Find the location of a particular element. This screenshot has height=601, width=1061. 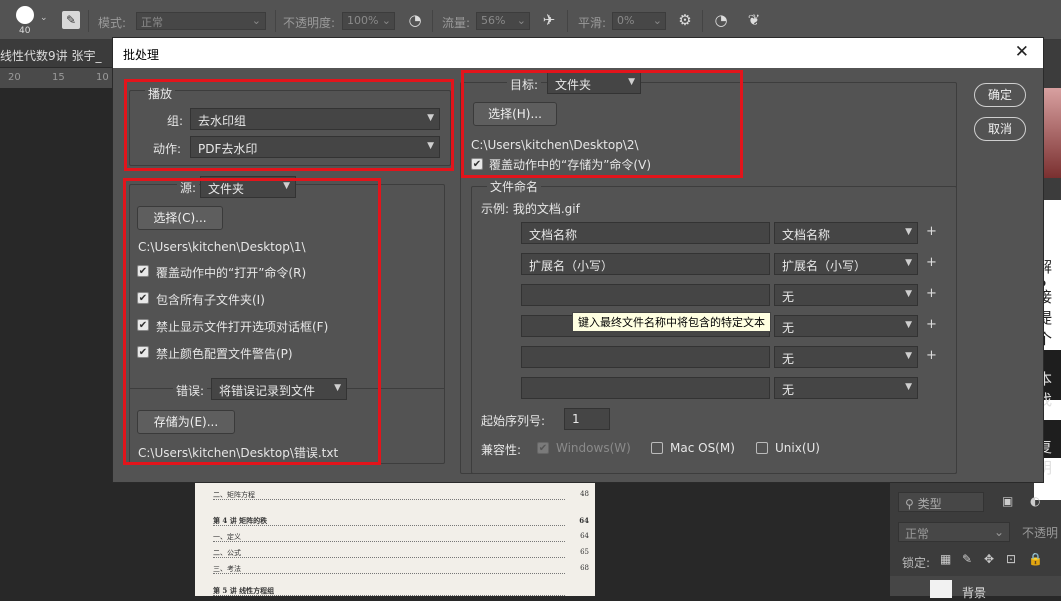

lock-pixels-icon: ▦ is located at coordinates (945, 559).